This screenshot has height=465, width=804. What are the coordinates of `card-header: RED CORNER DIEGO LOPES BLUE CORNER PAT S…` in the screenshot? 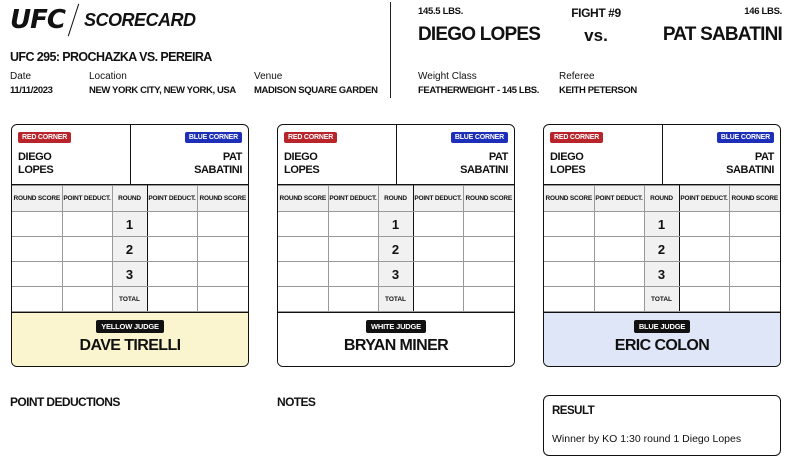 It's located at (662, 155).